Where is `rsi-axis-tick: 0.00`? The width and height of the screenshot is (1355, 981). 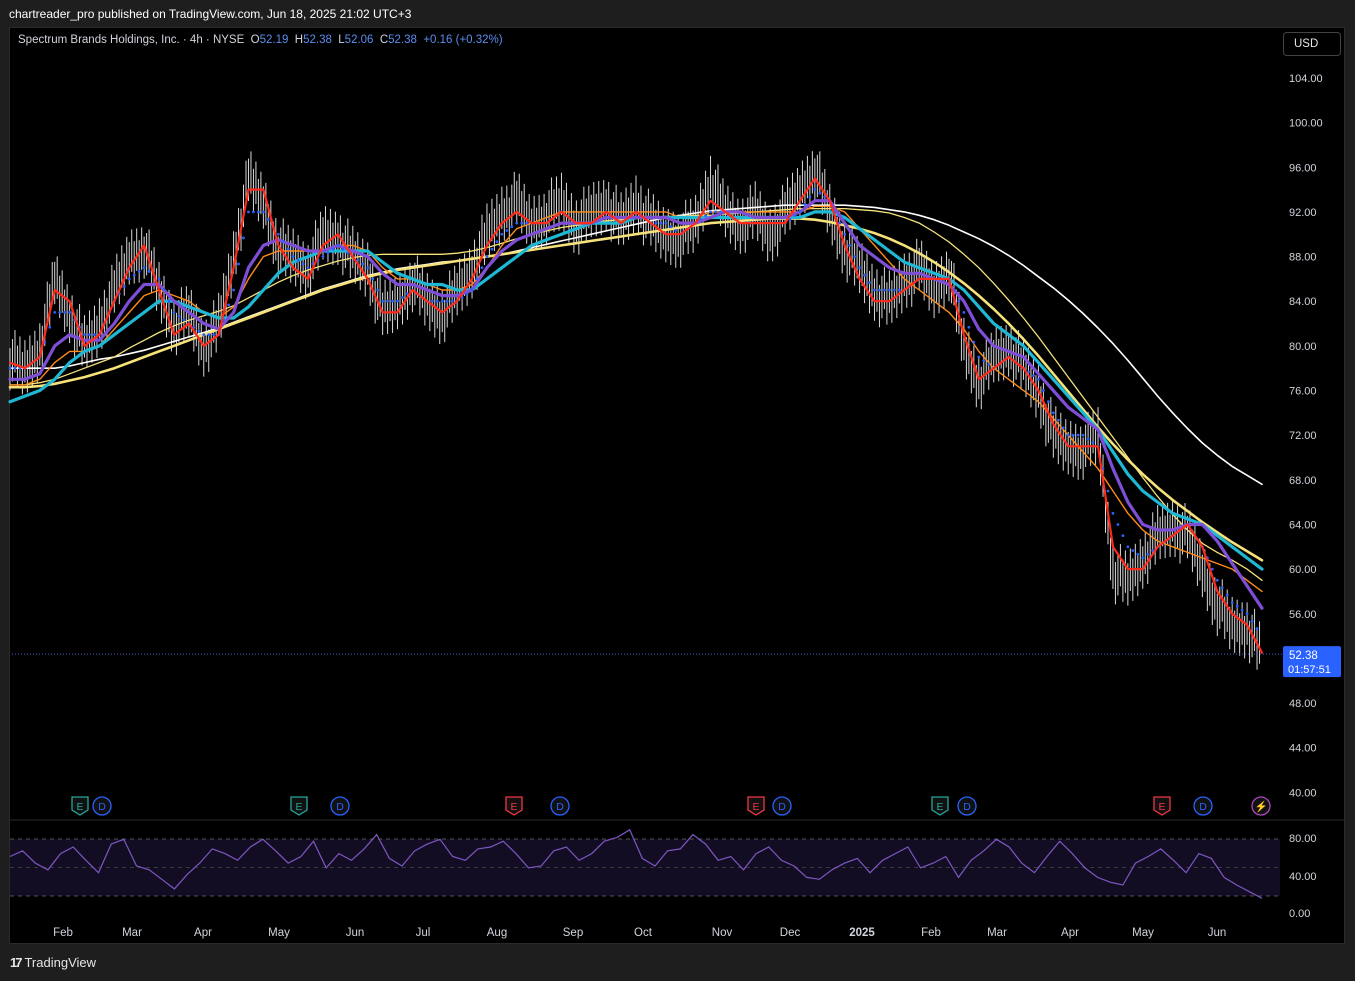
rsi-axis-tick: 0.00 is located at coordinates (1299, 914).